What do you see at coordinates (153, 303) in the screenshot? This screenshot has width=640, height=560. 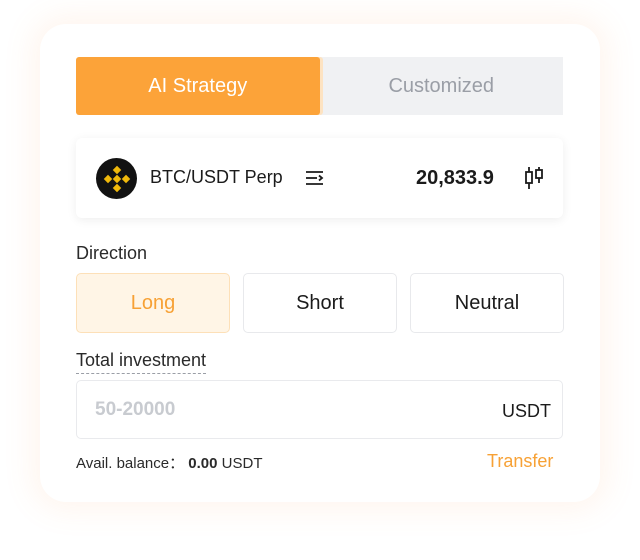 I see `direction-long-button: Long` at bounding box center [153, 303].